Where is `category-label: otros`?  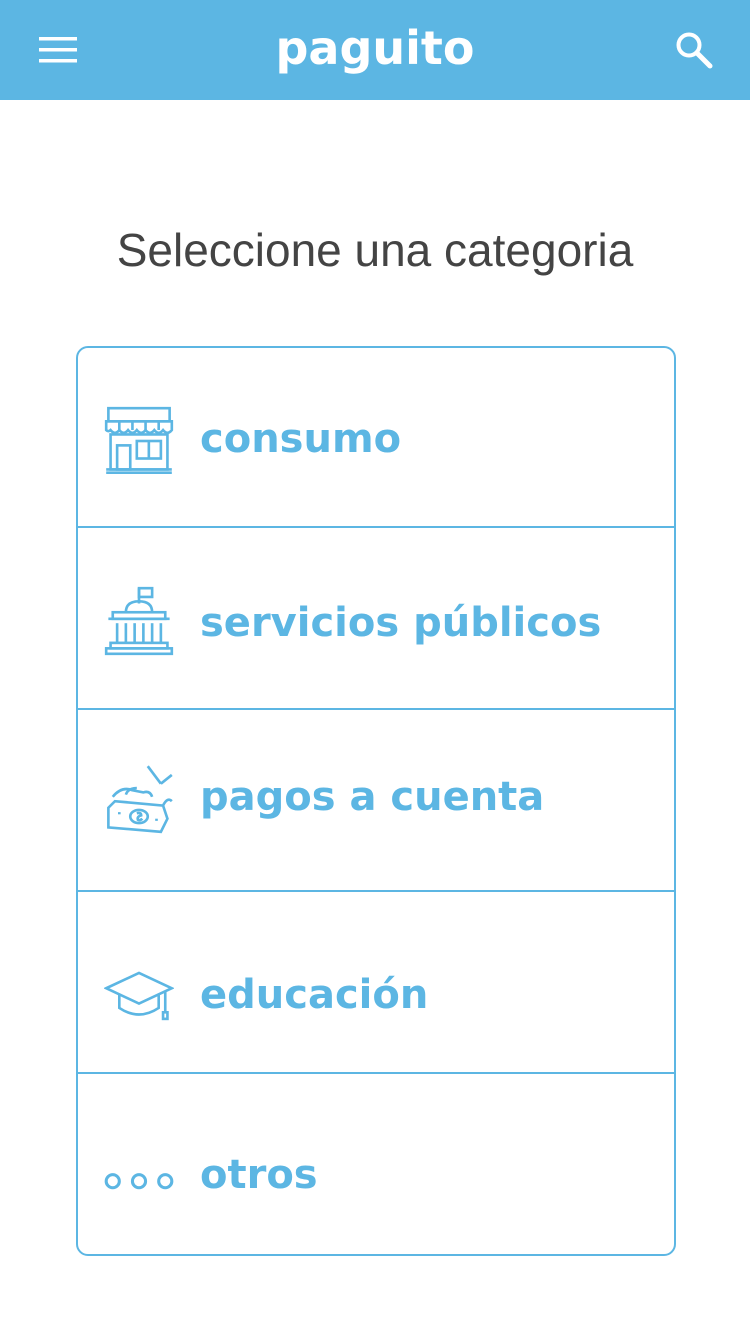 category-label: otros is located at coordinates (259, 1175).